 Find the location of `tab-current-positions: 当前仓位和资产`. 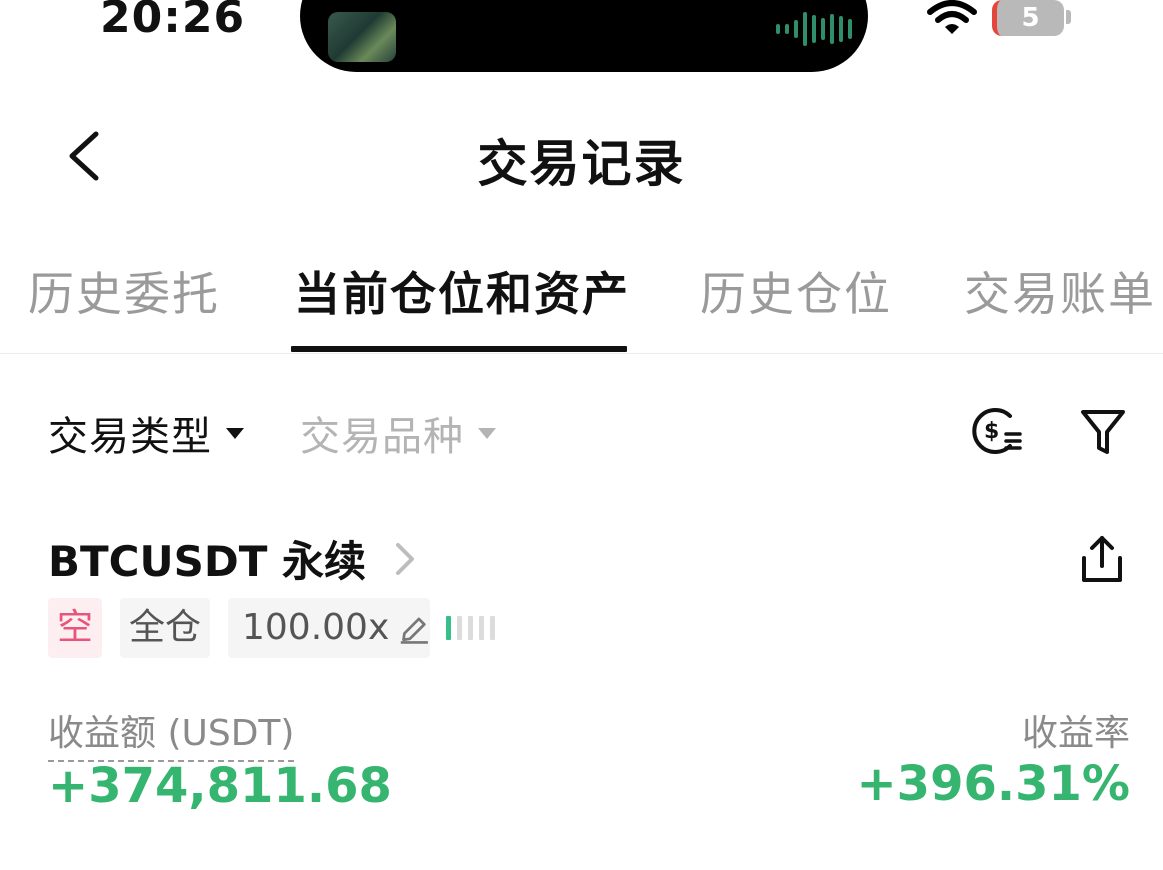

tab-current-positions: 当前仓位和资产 is located at coordinates (462, 291).